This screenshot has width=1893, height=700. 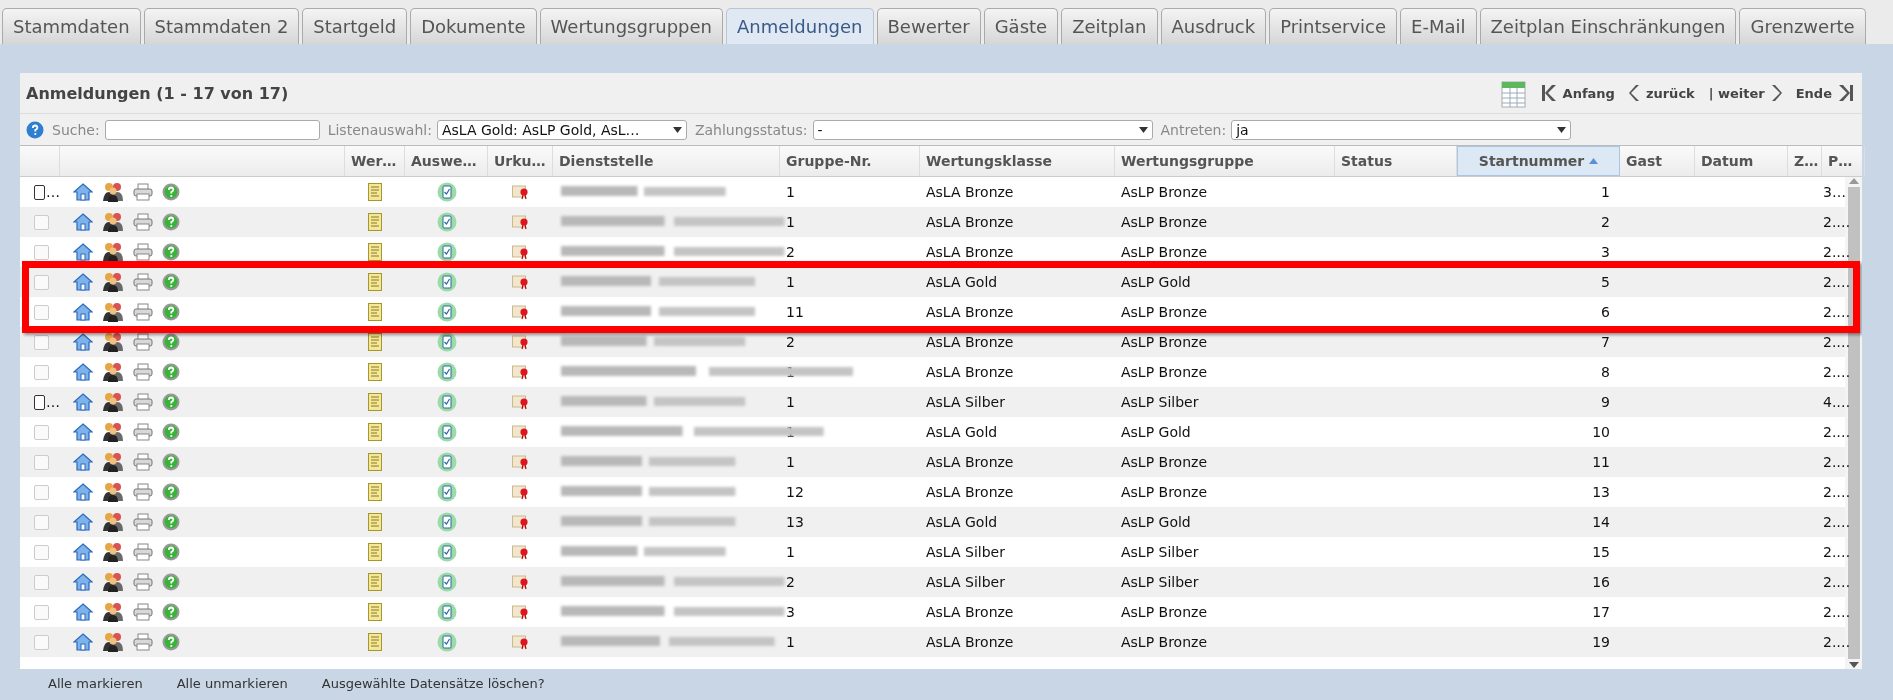 What do you see at coordinates (158, 93) in the screenshot?
I see `panel-title: Anmeldungen (1 - 17 von 17)` at bounding box center [158, 93].